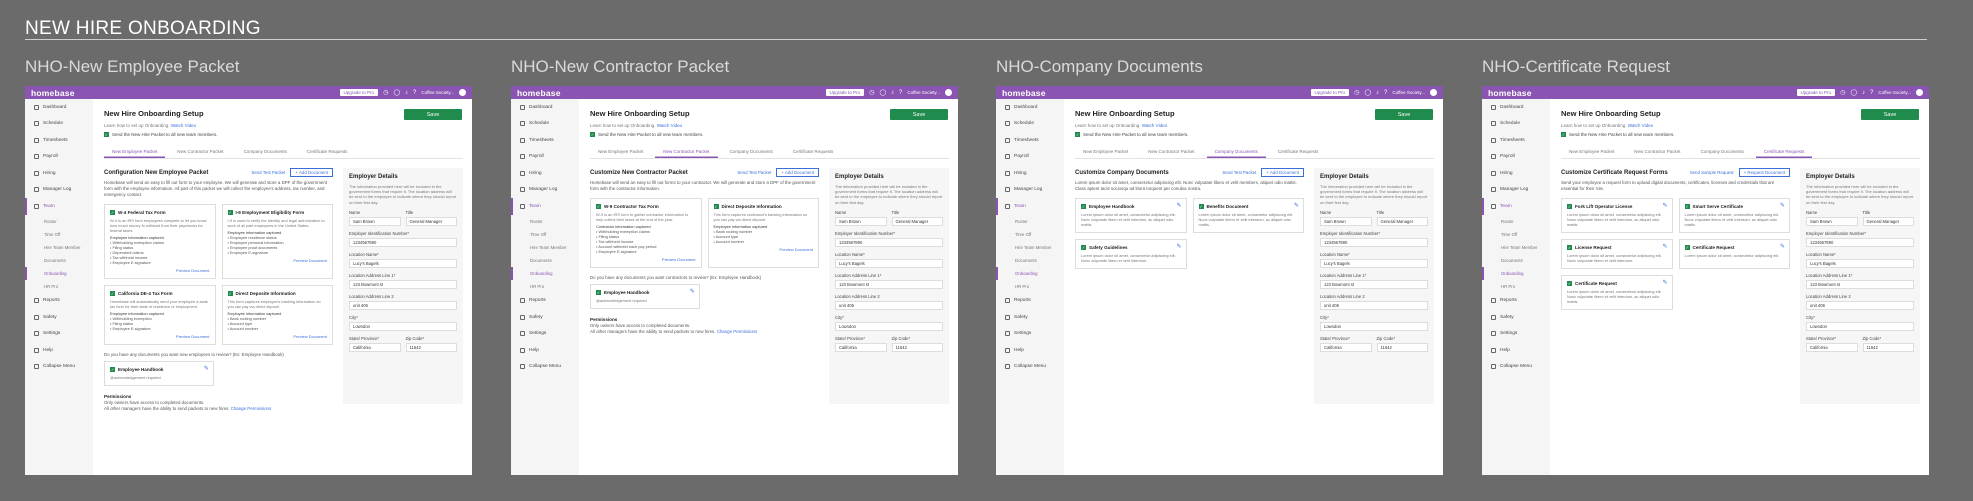 This screenshot has width=1973, height=501. Describe the element at coordinates (545, 140) in the screenshot. I see `sidebar-item: Timesheets` at that location.